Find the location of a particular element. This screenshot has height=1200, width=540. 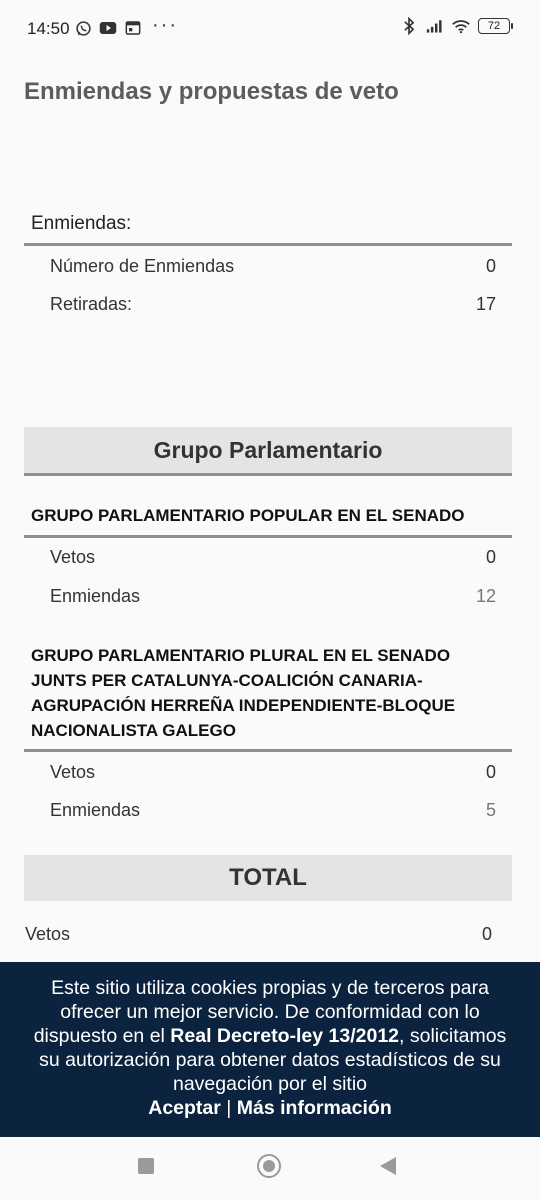

grupo-parlamentario-header: Grupo Parlamentario is located at coordinates (268, 450).